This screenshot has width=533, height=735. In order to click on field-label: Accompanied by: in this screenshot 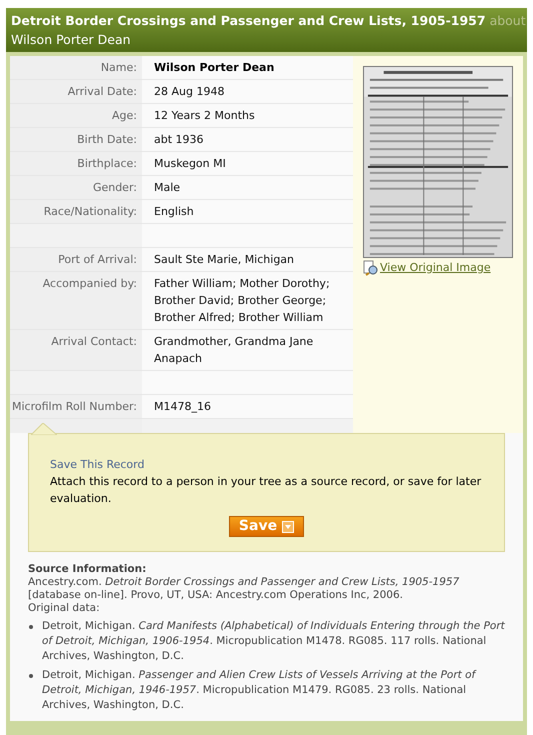, I will do `click(89, 283)`.